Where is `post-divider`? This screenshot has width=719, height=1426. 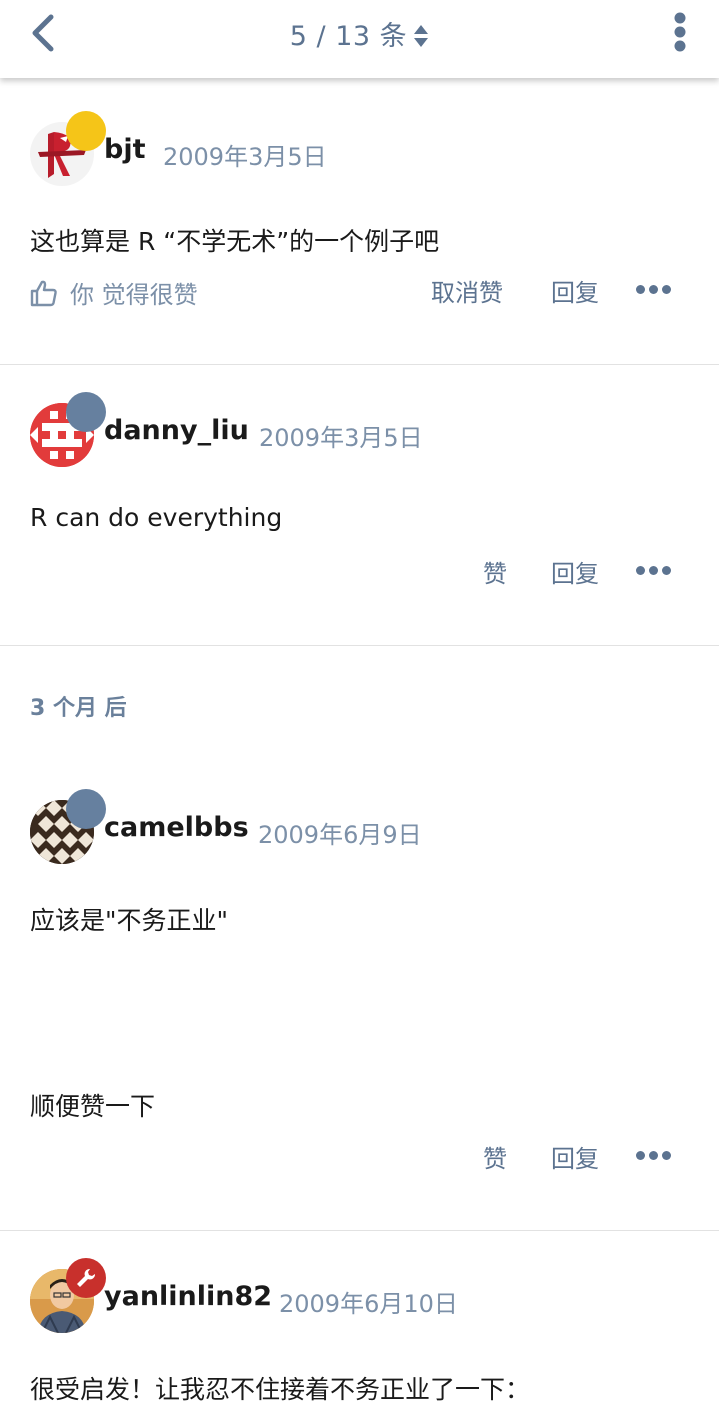 post-divider is located at coordinates (359, 645).